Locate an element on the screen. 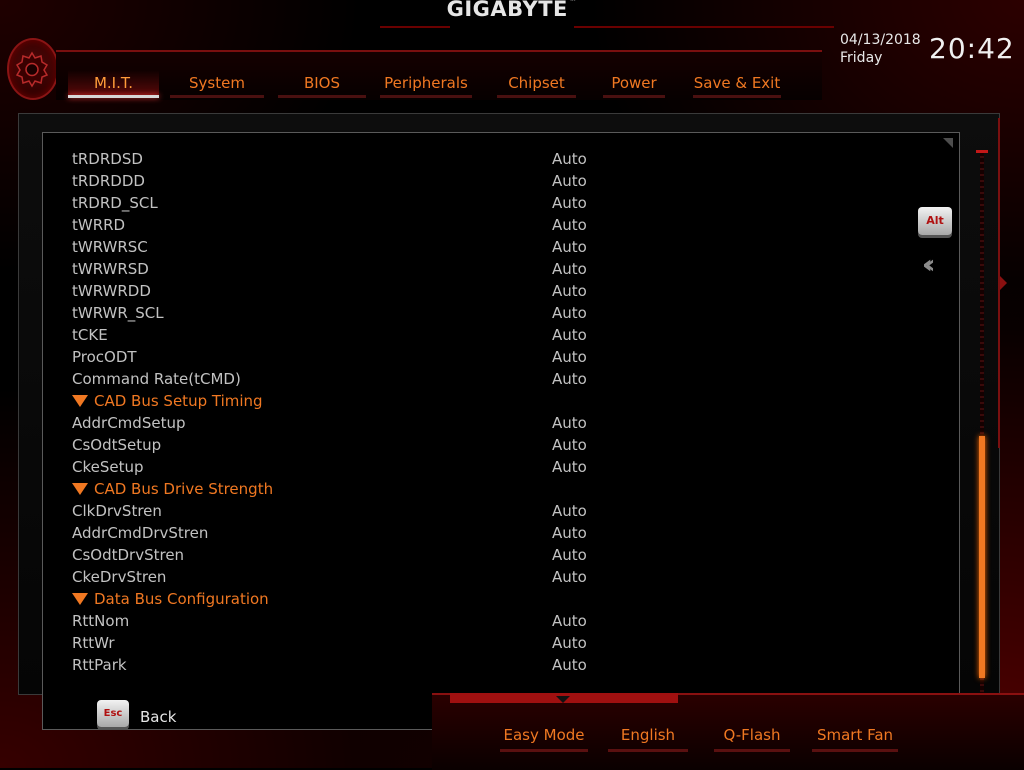 The width and height of the screenshot is (1024, 770). setting-row: RttWr Auto is located at coordinates (352, 643).